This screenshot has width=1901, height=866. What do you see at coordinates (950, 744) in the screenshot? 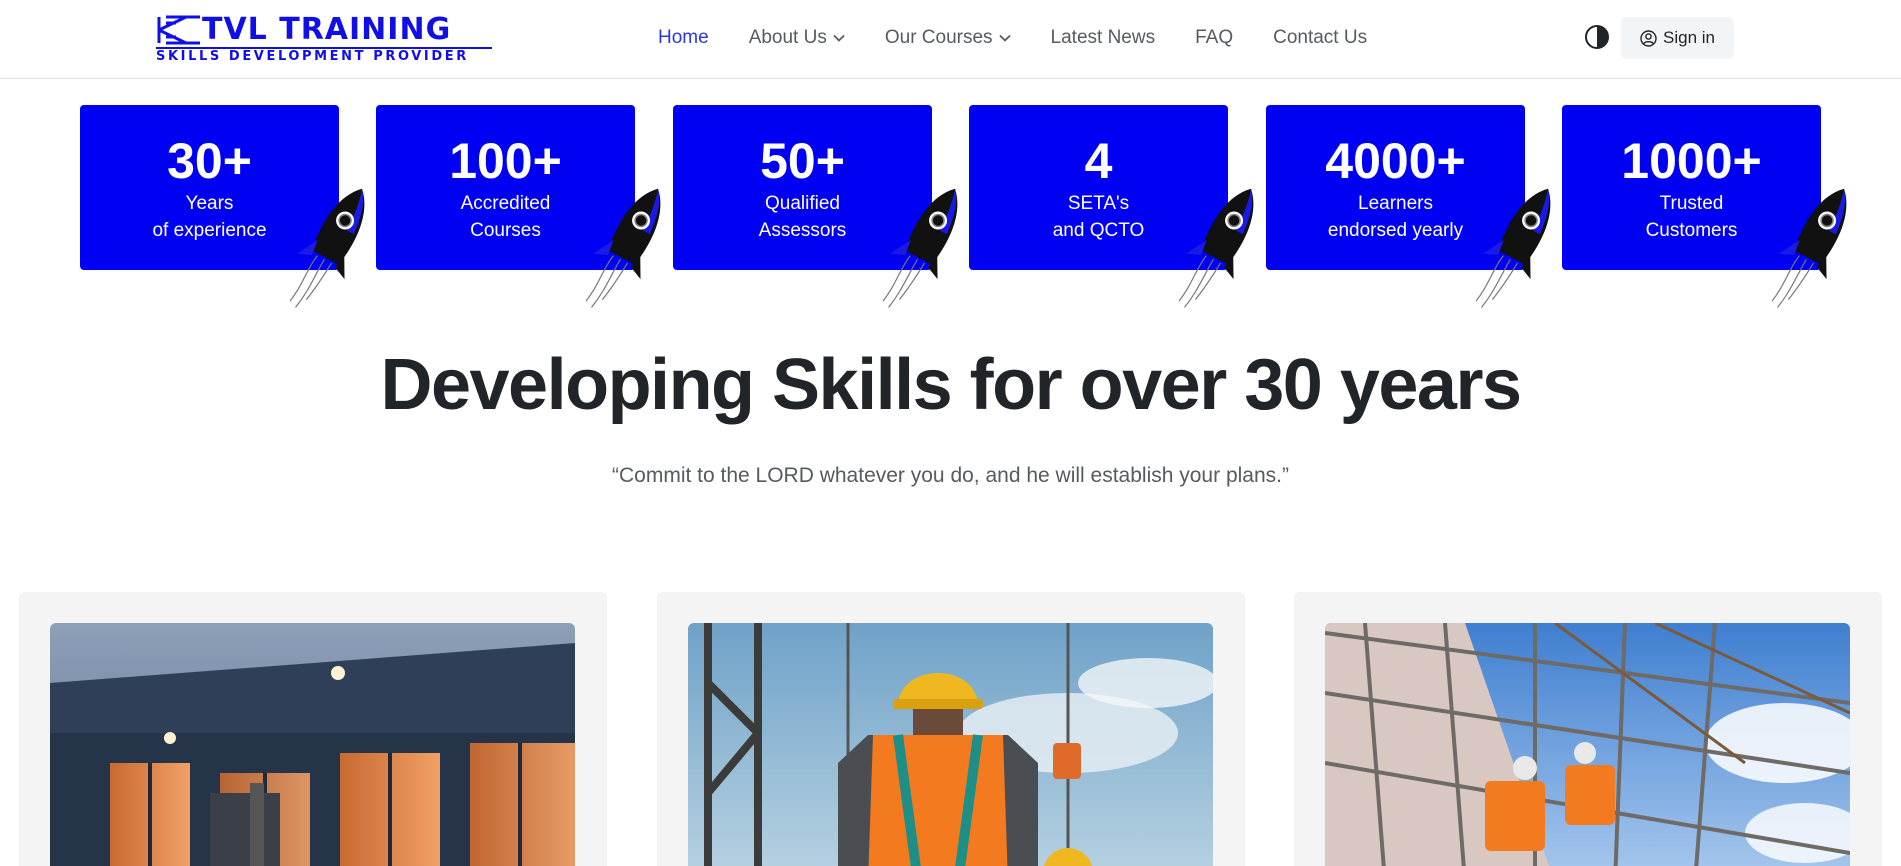
I see `construction-worker-harness-image` at bounding box center [950, 744].